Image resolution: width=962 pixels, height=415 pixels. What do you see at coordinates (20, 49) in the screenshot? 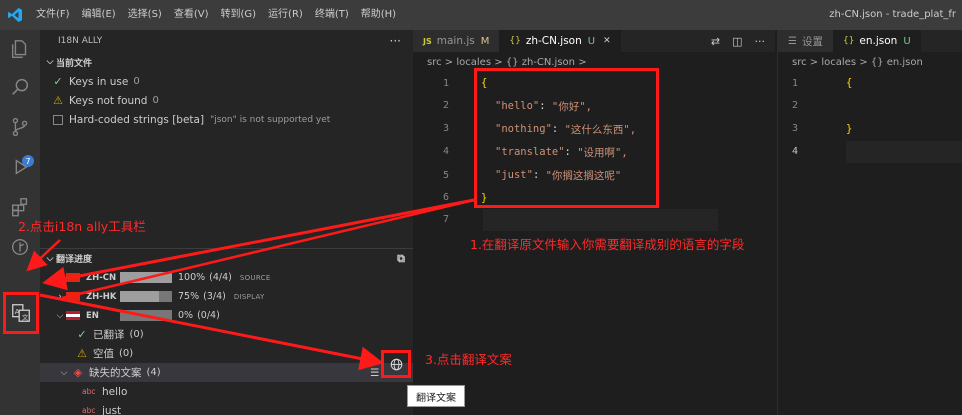
I see `explorer-files-icon` at bounding box center [20, 49].